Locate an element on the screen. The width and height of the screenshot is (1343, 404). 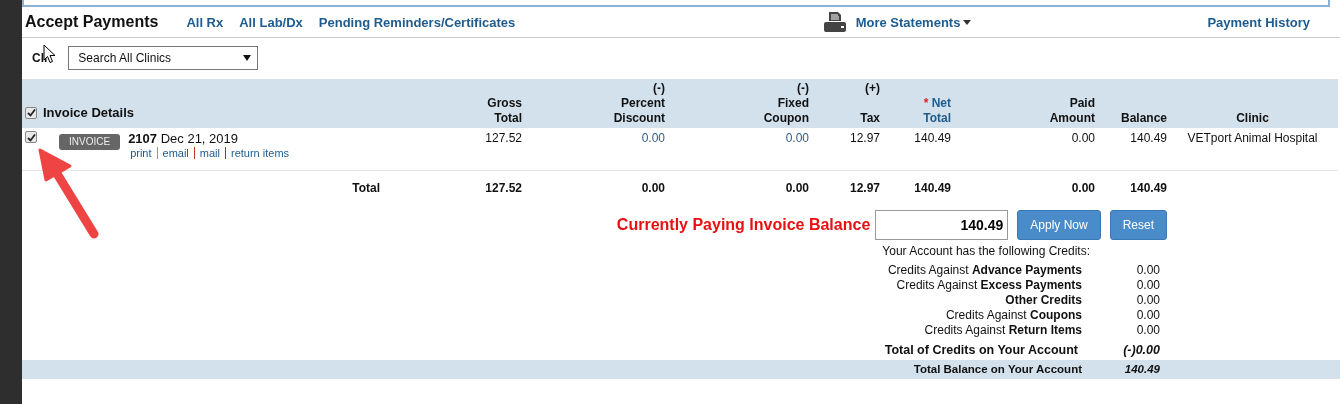
total-label: Total is located at coordinates (366, 188).